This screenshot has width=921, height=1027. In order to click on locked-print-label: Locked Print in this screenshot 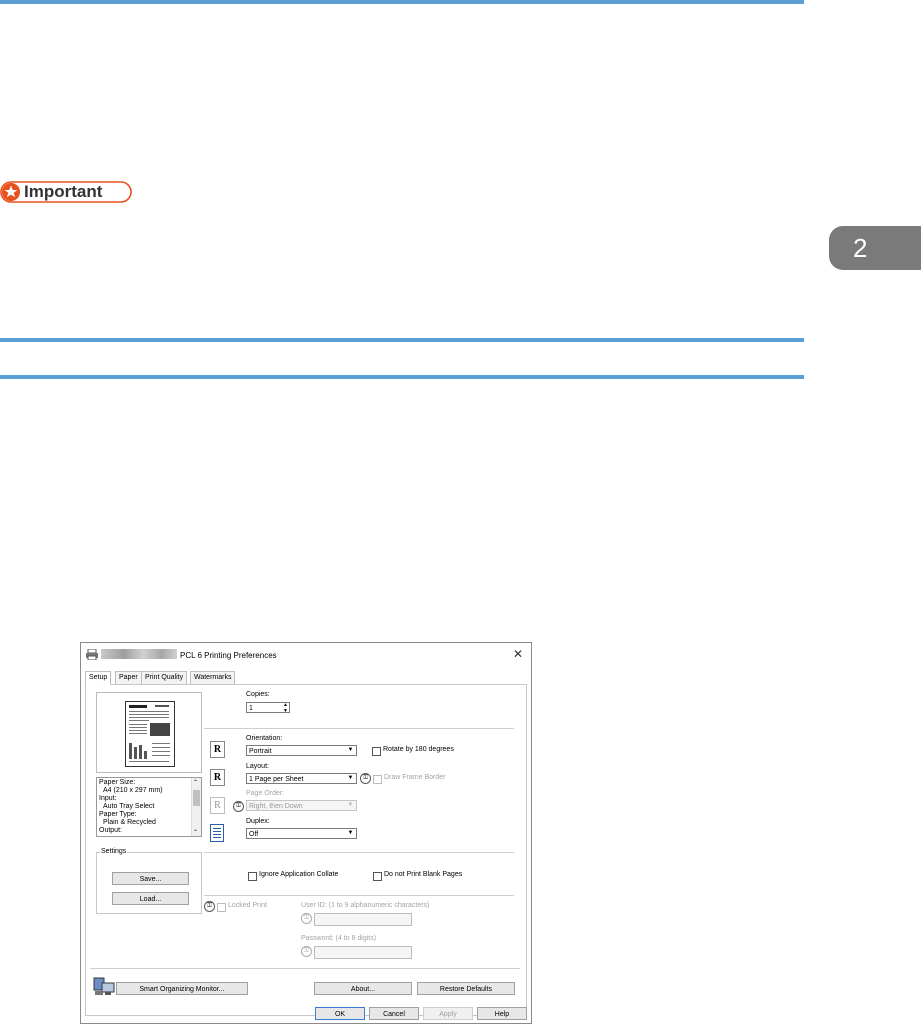, I will do `click(247, 905)`.